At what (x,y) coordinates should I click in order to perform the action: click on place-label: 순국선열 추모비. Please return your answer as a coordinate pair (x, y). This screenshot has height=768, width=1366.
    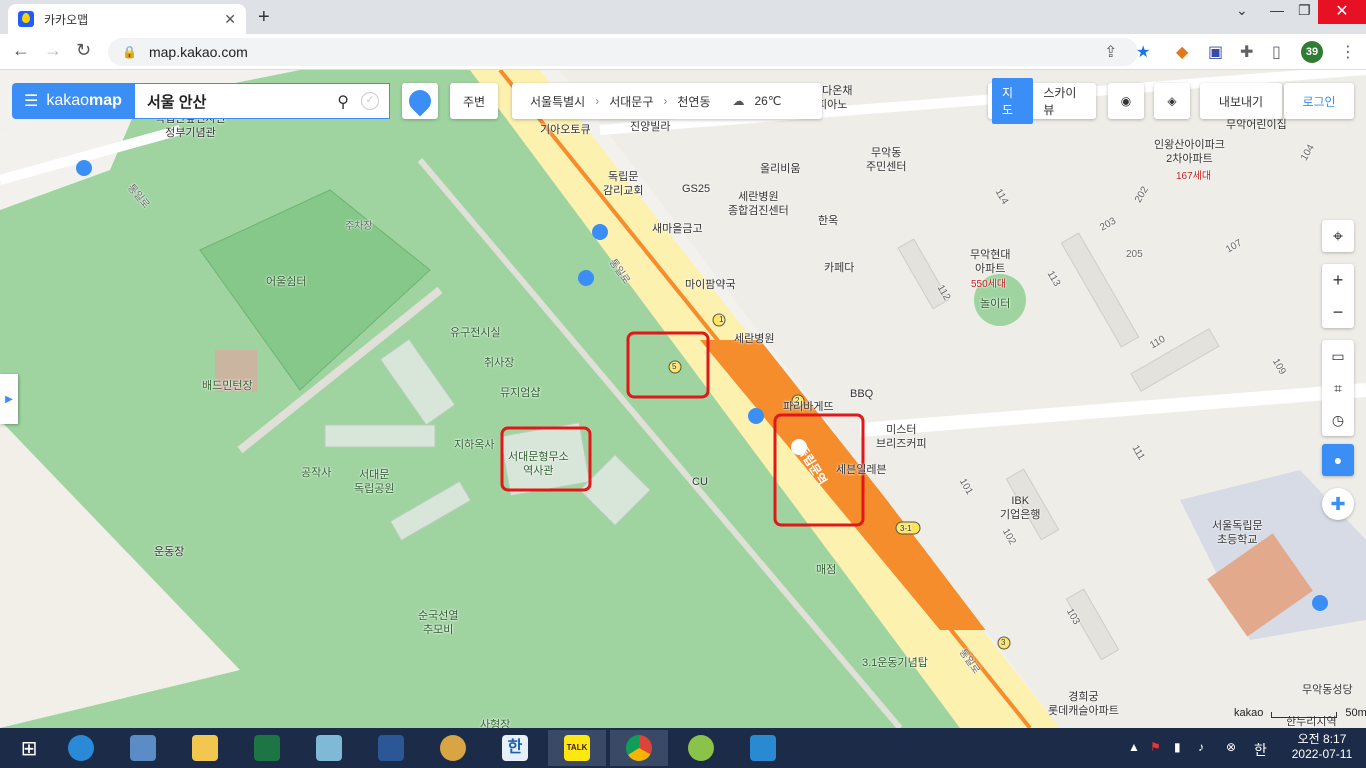
    Looking at the image, I should click on (438, 623).